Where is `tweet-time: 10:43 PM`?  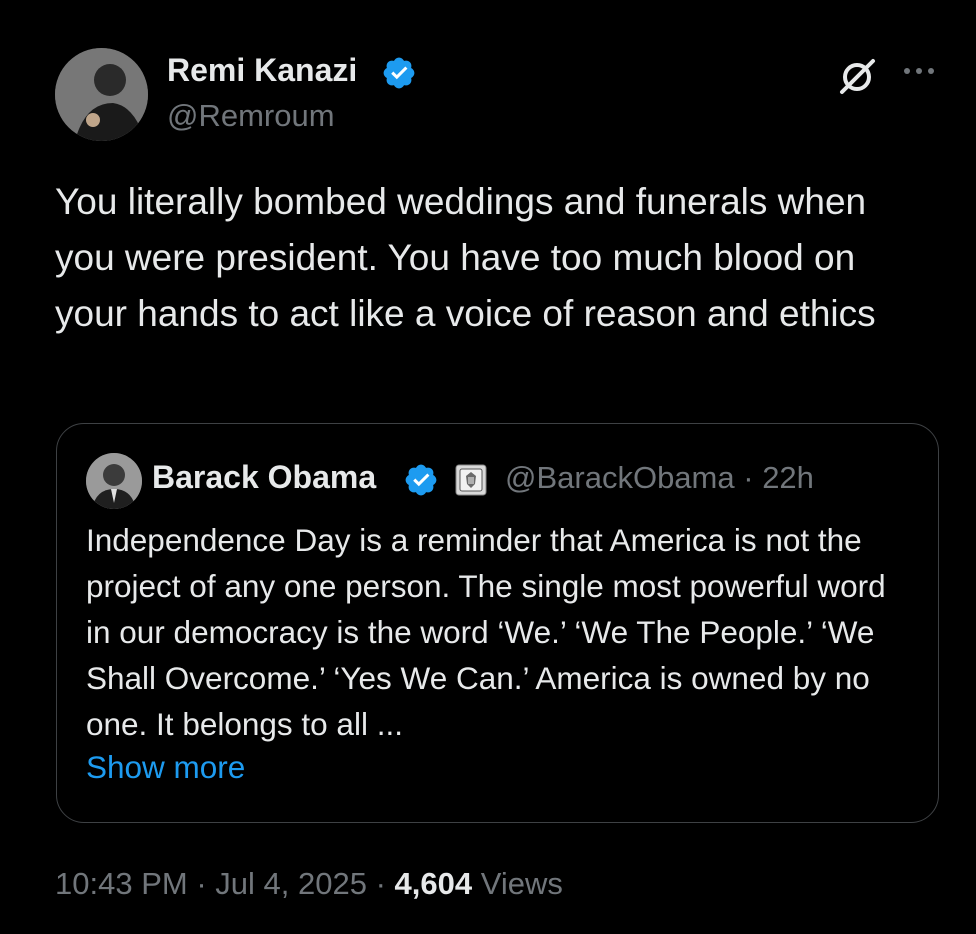 tweet-time: 10:43 PM is located at coordinates (121, 883).